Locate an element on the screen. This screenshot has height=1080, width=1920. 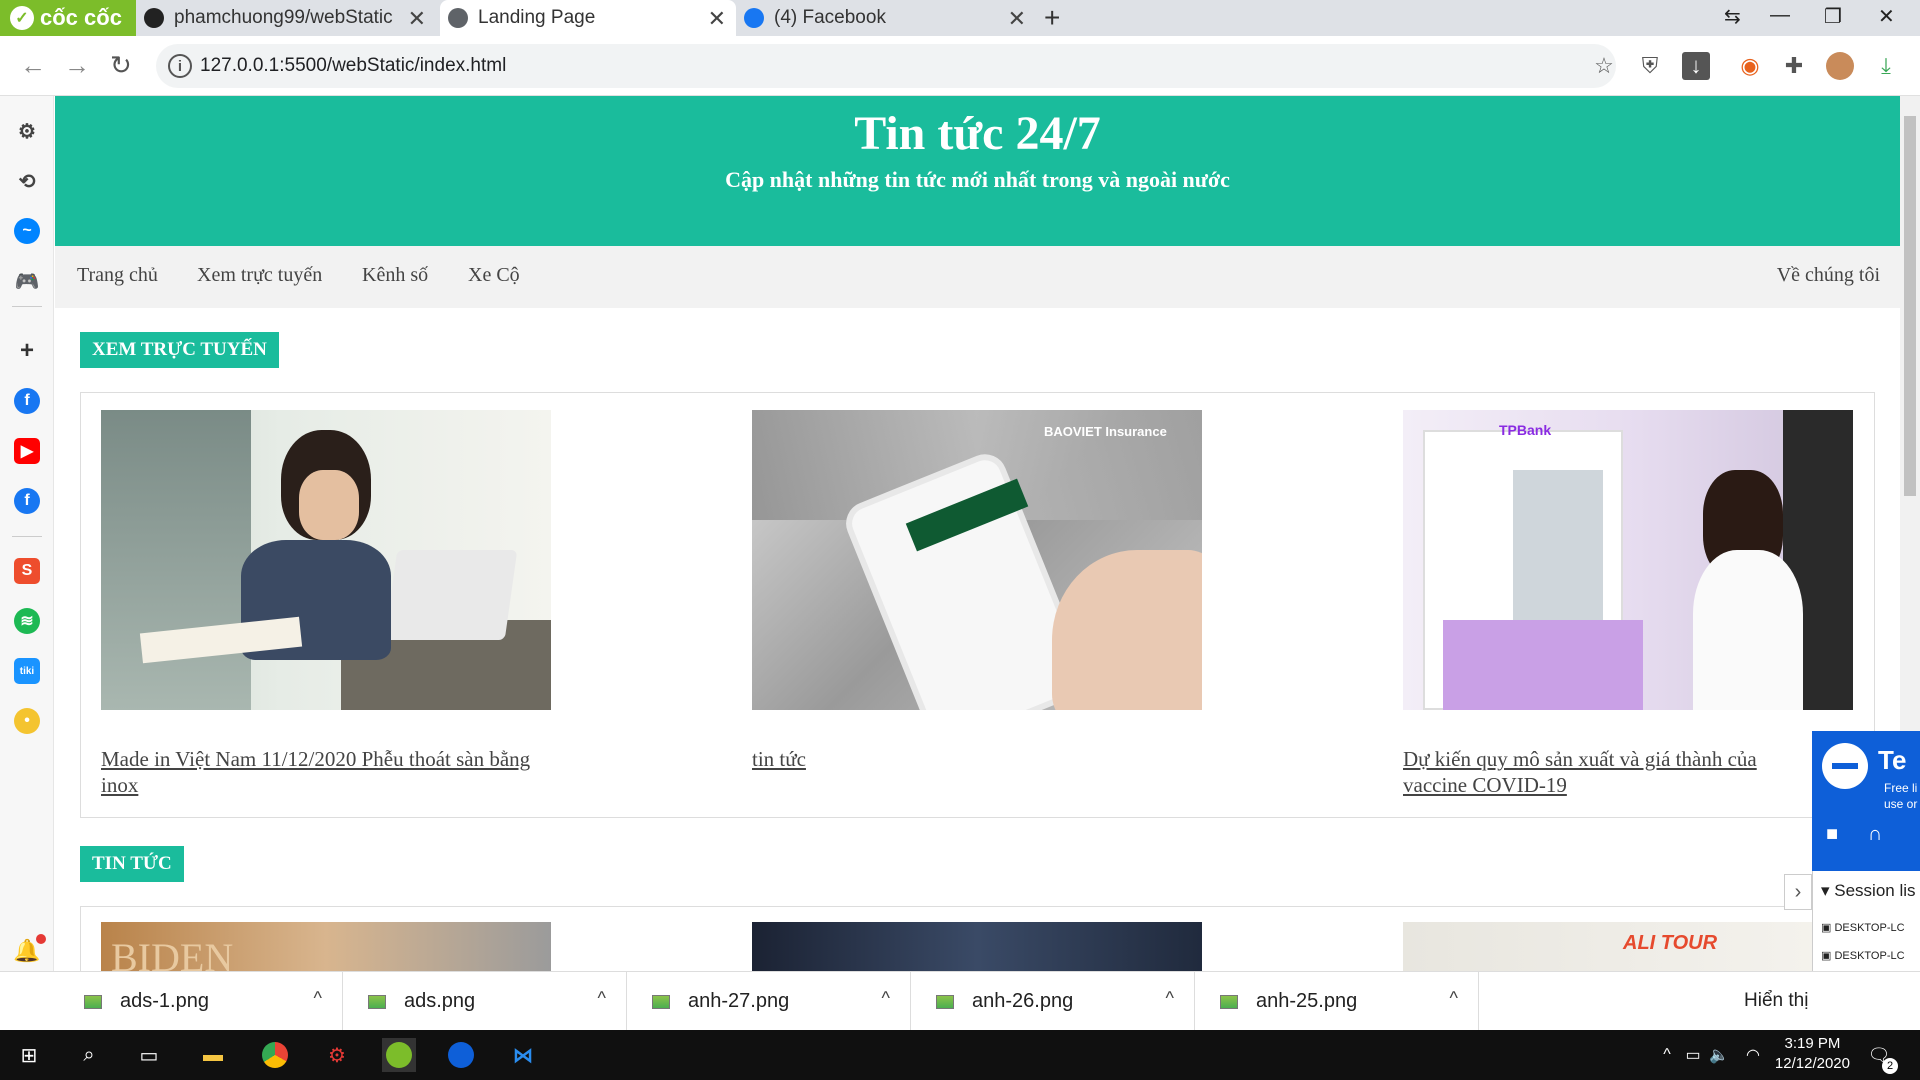
image-watermark: ALI TOUR is located at coordinates (1670, 943).